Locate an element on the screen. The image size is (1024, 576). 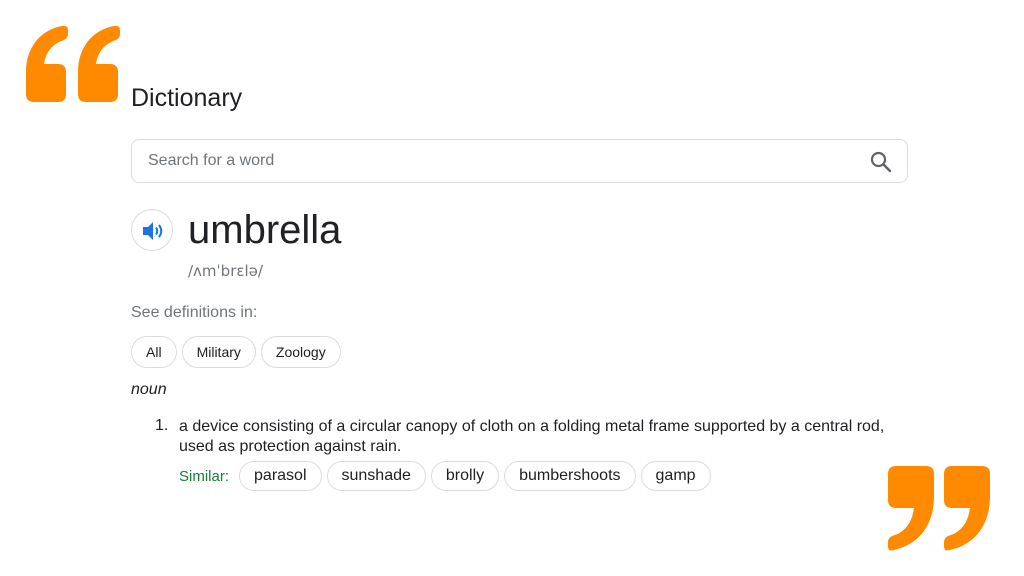
definition-number: 1. is located at coordinates (162, 425).